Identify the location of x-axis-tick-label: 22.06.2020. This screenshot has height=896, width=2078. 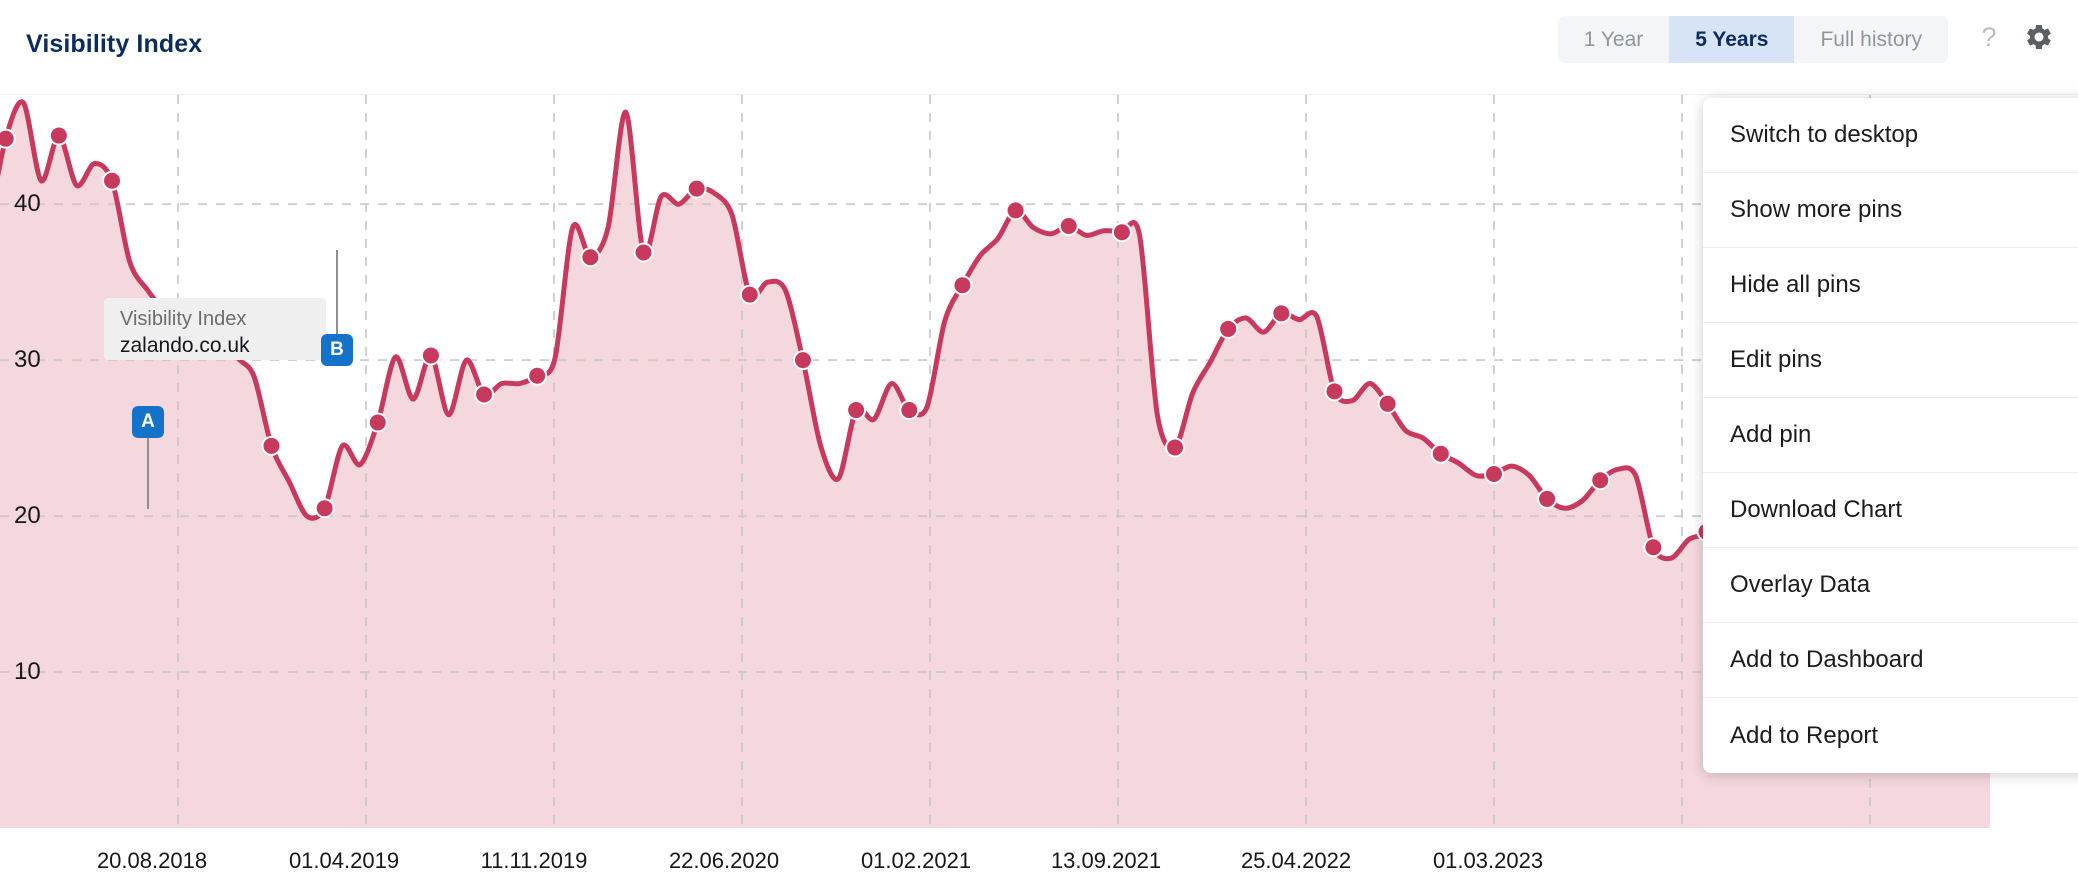
(724, 860).